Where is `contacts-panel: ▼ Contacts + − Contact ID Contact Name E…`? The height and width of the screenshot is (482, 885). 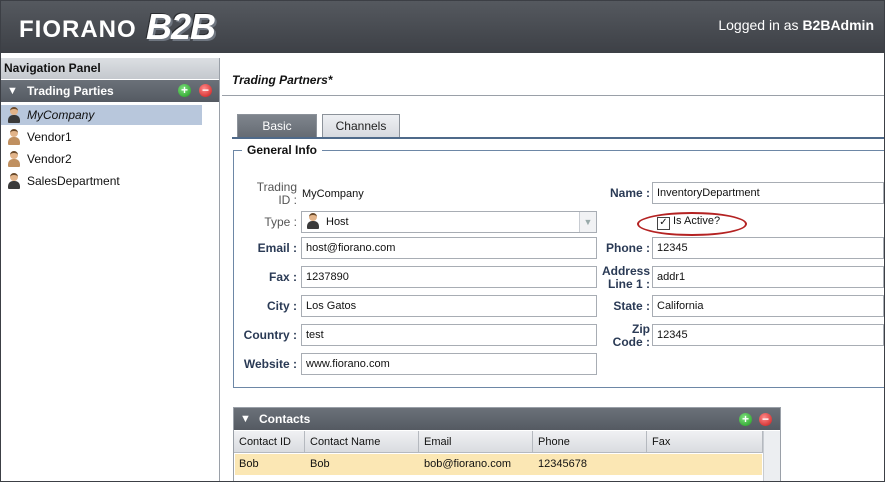
contacts-panel: ▼ Contacts + − Contact ID Contact Name E… is located at coordinates (507, 444).